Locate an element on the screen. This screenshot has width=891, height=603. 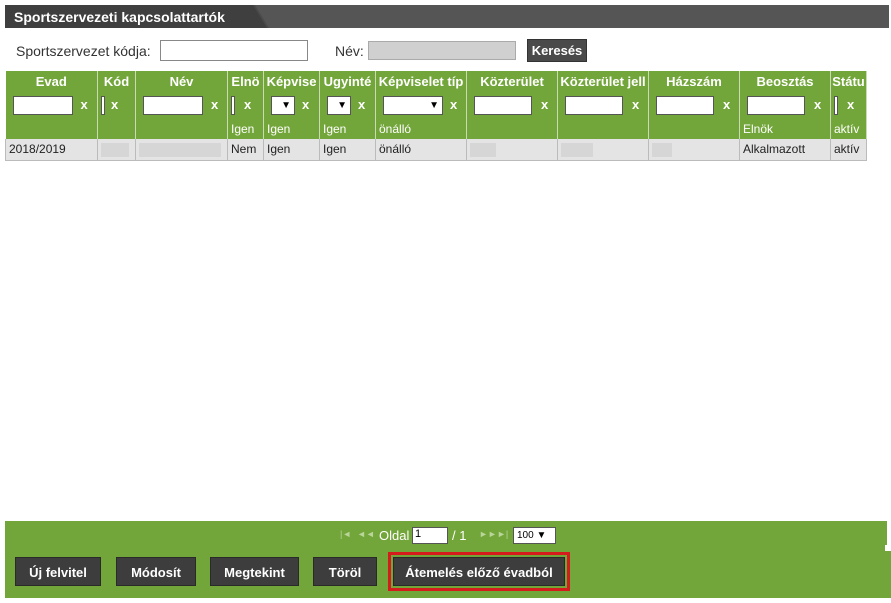
search-button: Keresés is located at coordinates (557, 50).